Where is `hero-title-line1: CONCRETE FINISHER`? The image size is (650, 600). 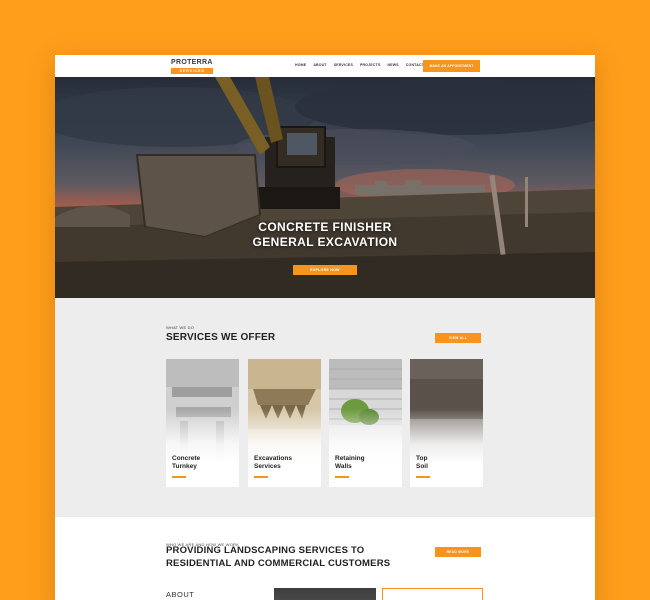 hero-title-line1: CONCRETE FINISHER is located at coordinates (325, 227).